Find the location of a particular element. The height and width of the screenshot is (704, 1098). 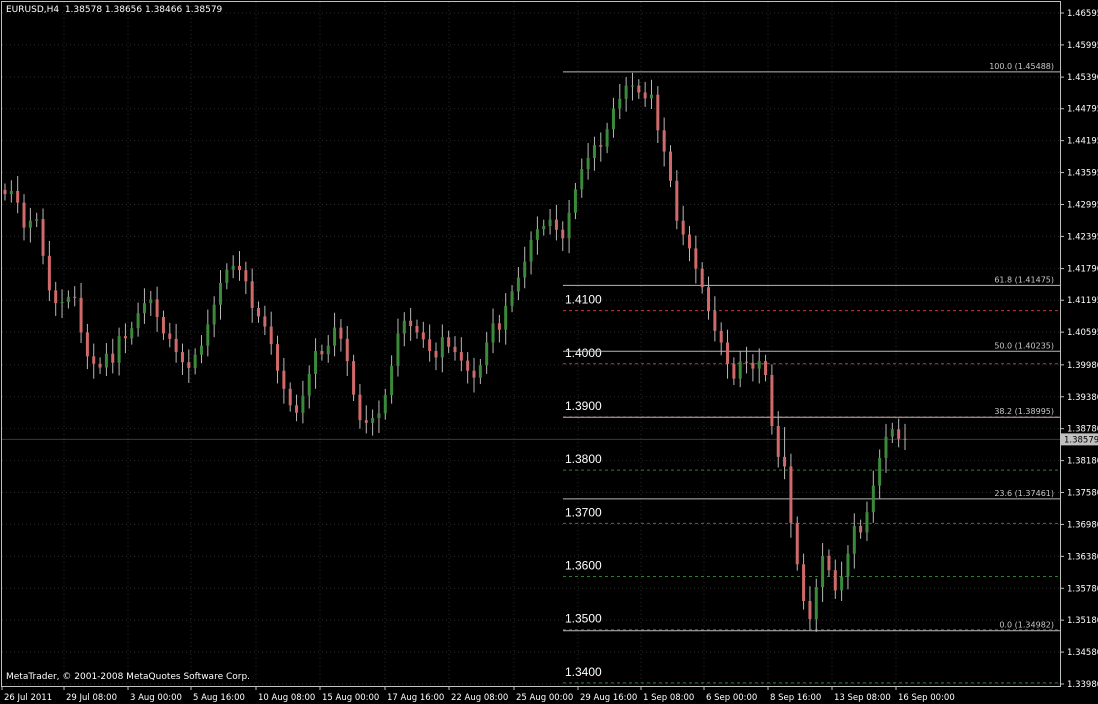

price-tick-label: 1.41790 is located at coordinates (1082, 270).